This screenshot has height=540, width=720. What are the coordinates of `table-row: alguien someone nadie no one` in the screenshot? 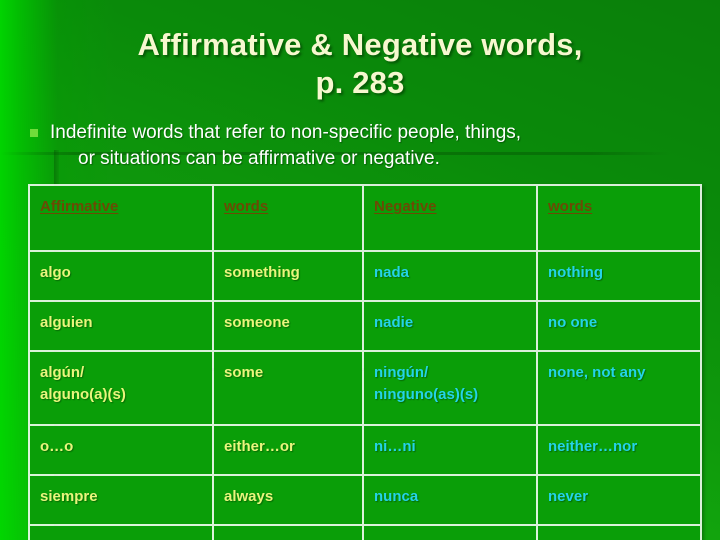 It's located at (365, 326).